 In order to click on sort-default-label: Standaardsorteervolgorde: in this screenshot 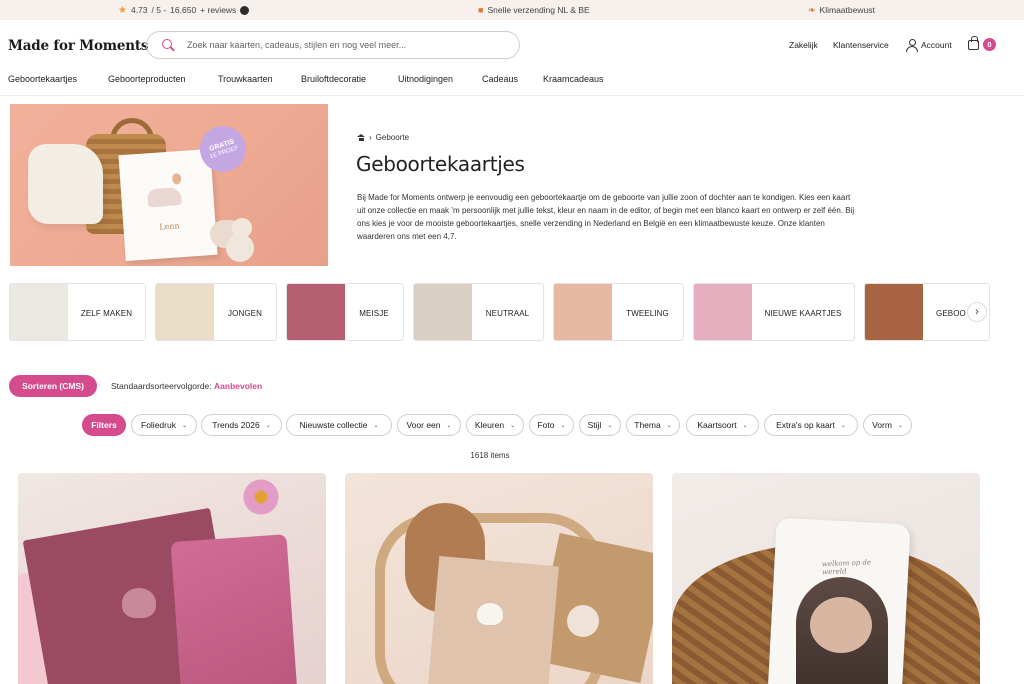, I will do `click(161, 386)`.